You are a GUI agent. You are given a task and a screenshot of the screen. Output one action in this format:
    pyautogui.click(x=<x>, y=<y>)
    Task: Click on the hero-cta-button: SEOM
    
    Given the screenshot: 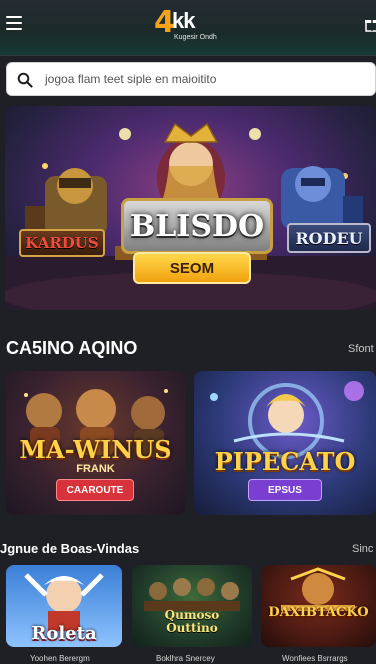 What is the action you would take?
    pyautogui.click(x=192, y=268)
    